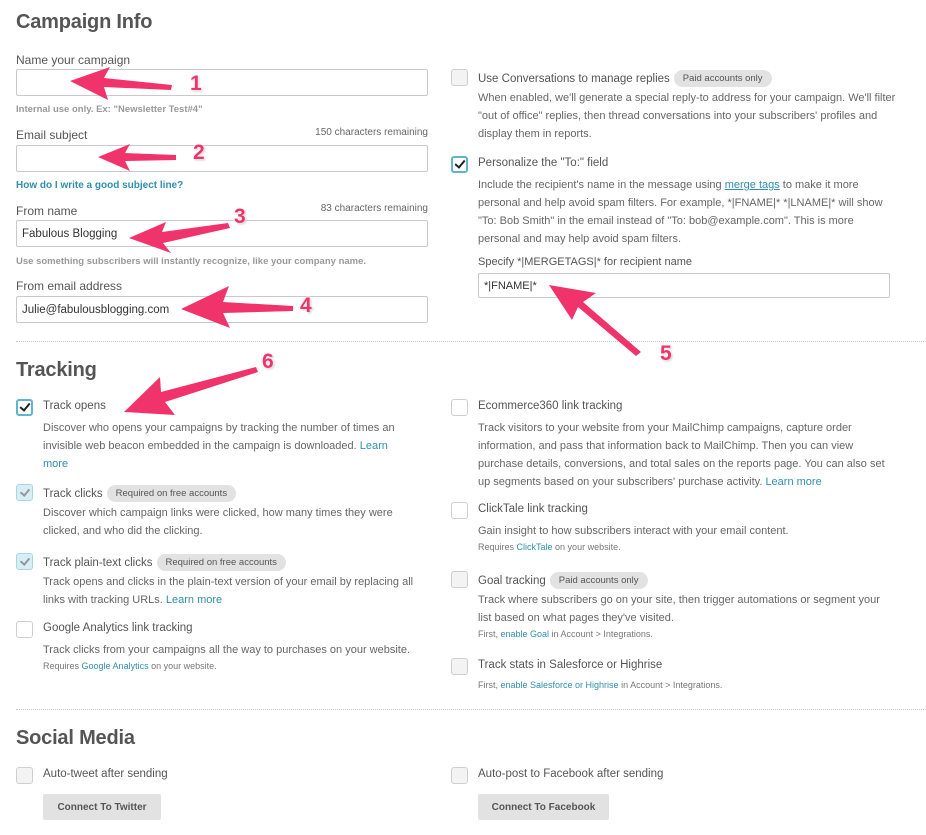  What do you see at coordinates (105, 774) in the screenshot?
I see `auto-tweet-title: Auto-tweet after sending` at bounding box center [105, 774].